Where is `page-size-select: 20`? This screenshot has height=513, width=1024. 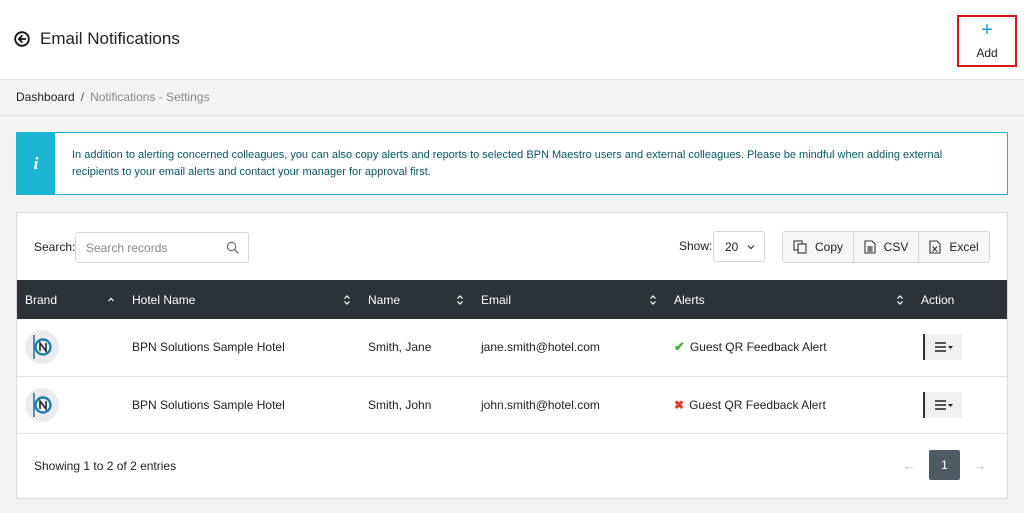
page-size-select: 20 is located at coordinates (739, 246).